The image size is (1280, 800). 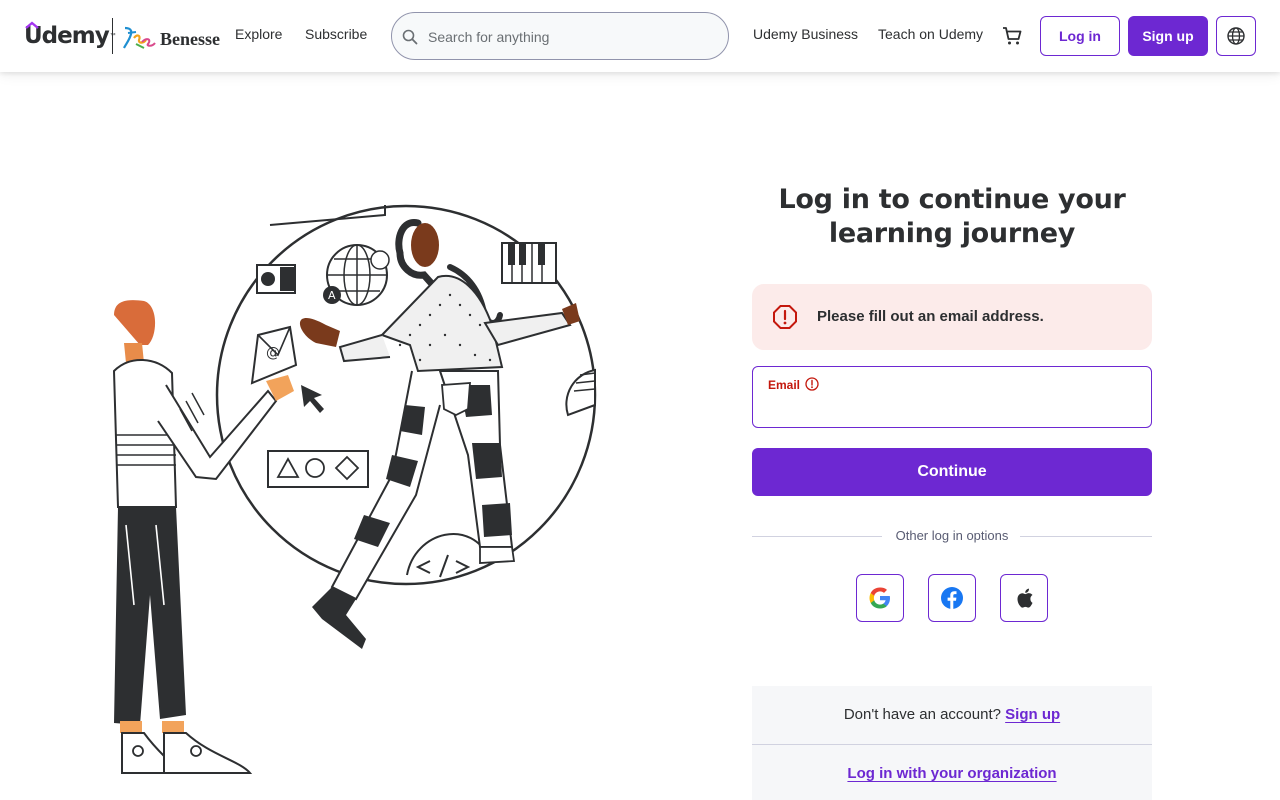 I want to click on language-button, so click(x=1236, y=36).